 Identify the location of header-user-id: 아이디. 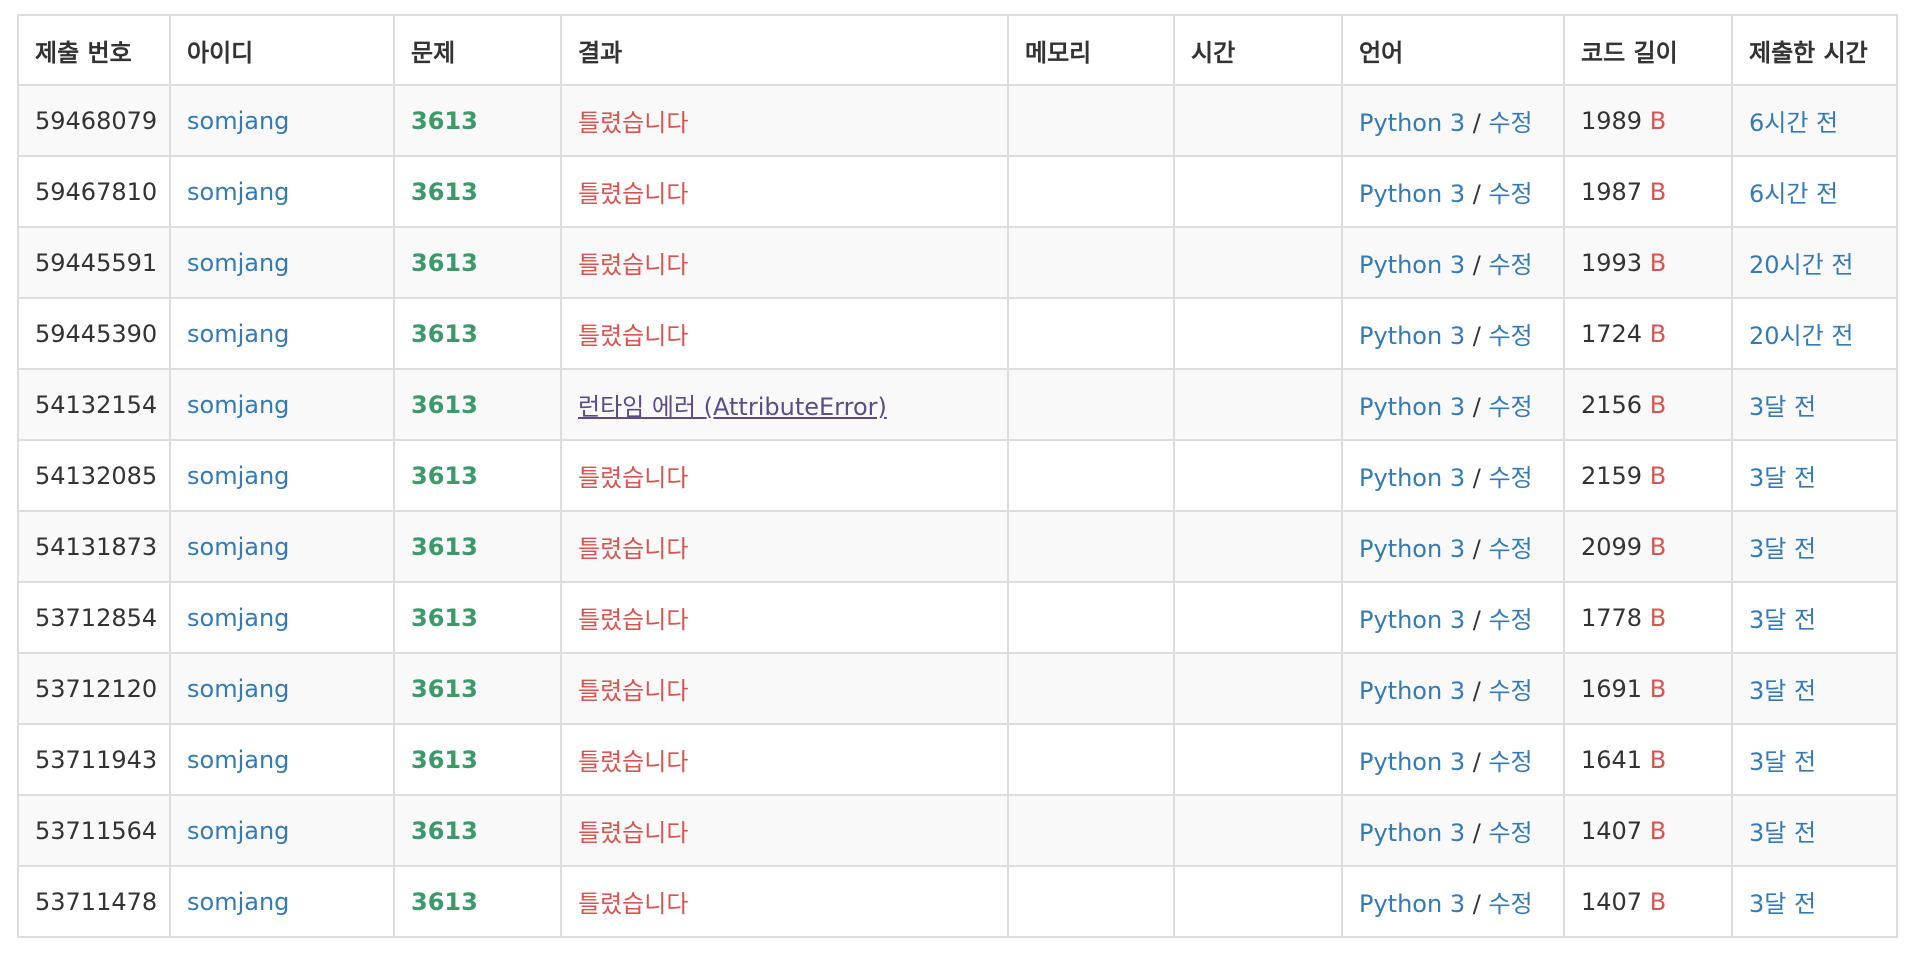
(282, 50).